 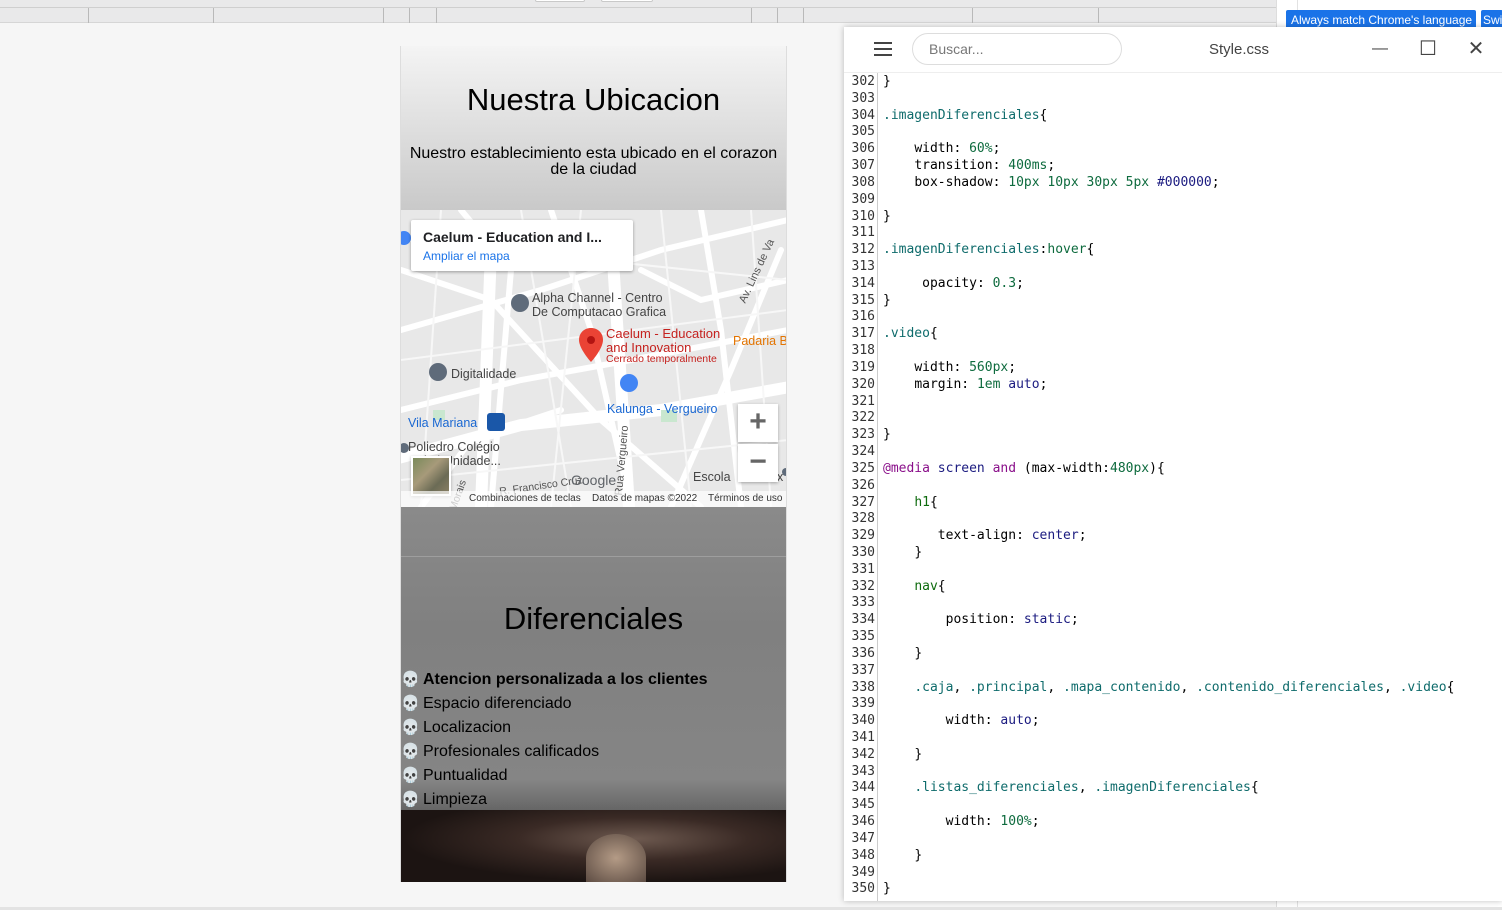 I want to click on line-number: 327, so click(x=863, y=502).